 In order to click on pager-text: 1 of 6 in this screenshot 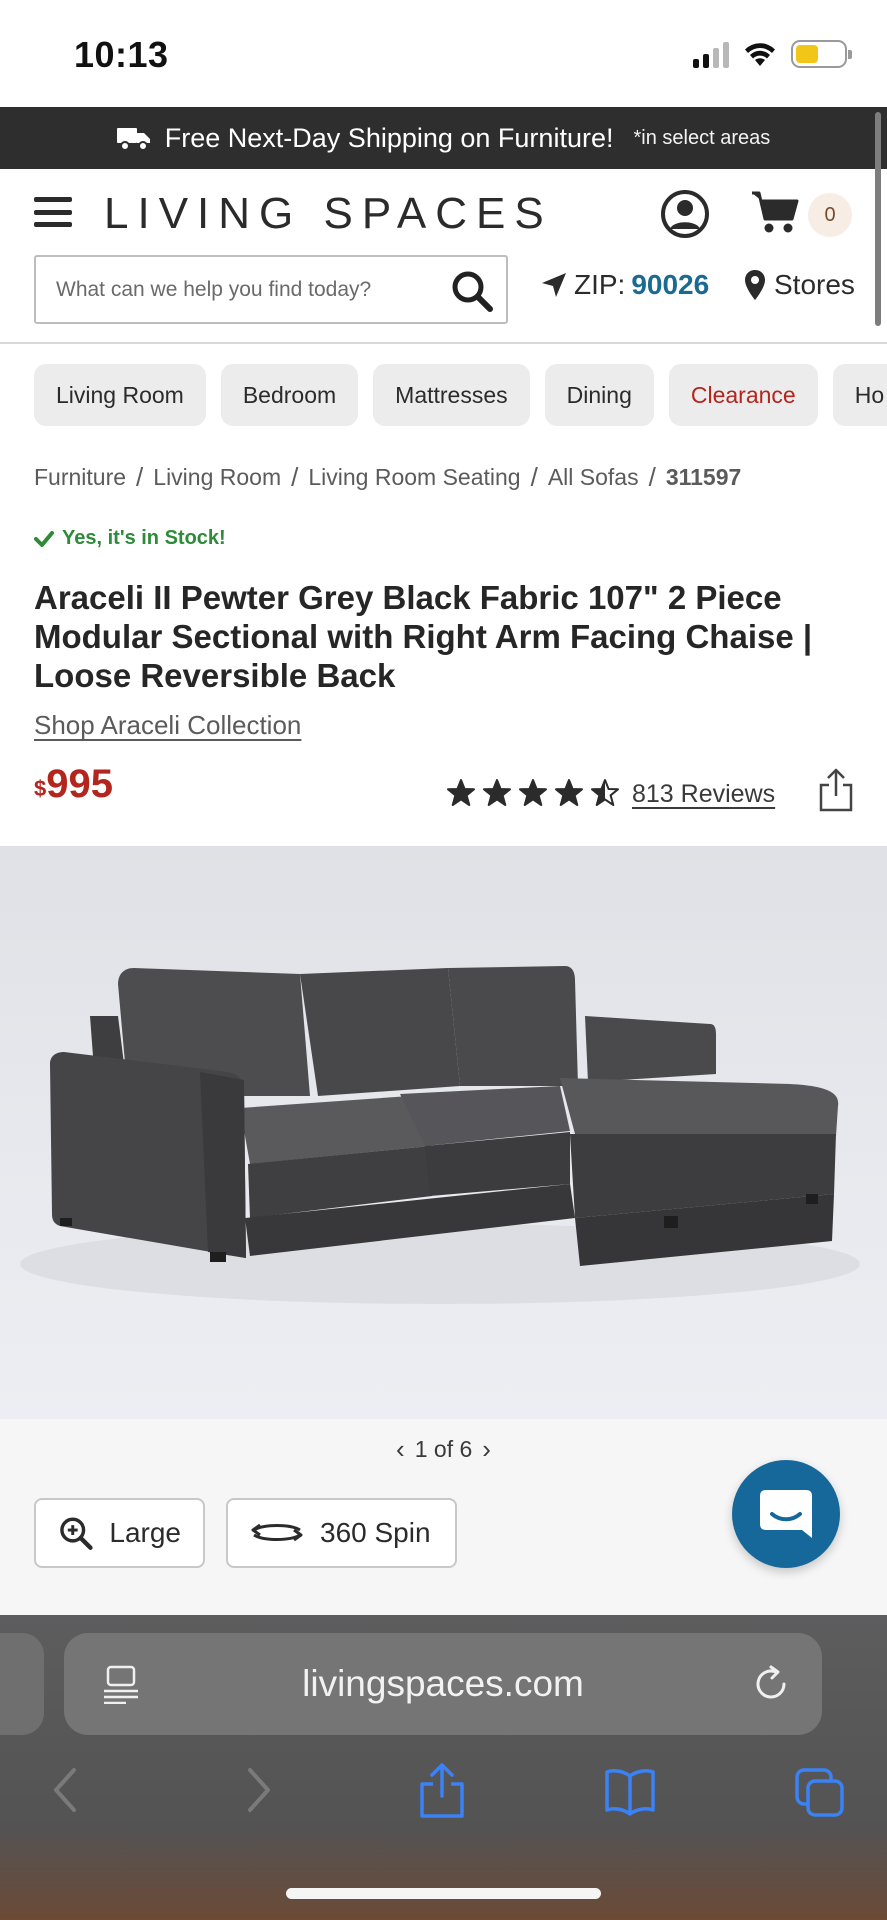, I will do `click(443, 1448)`.